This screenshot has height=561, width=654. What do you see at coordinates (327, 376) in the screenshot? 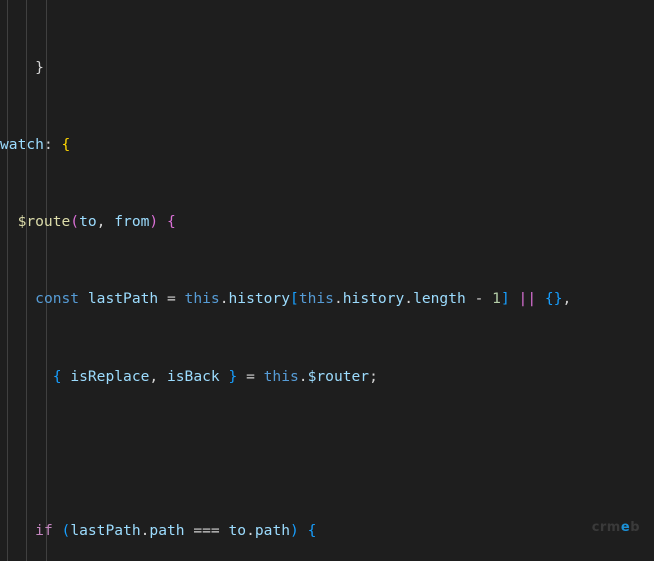
I see `code-line: { isReplace, isBack } = this.$router;` at bounding box center [327, 376].